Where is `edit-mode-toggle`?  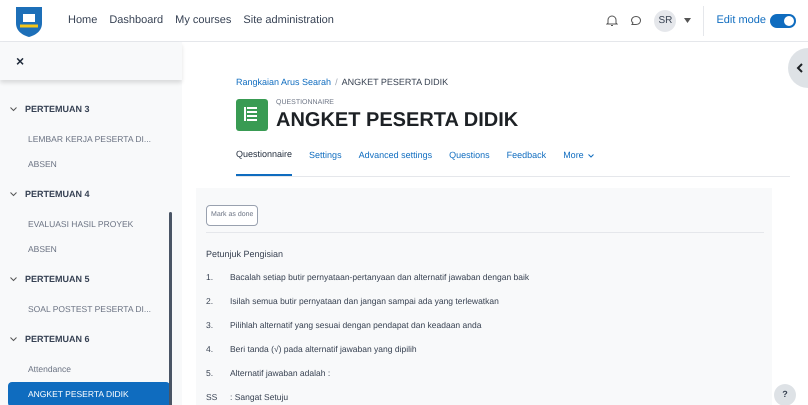 edit-mode-toggle is located at coordinates (783, 21).